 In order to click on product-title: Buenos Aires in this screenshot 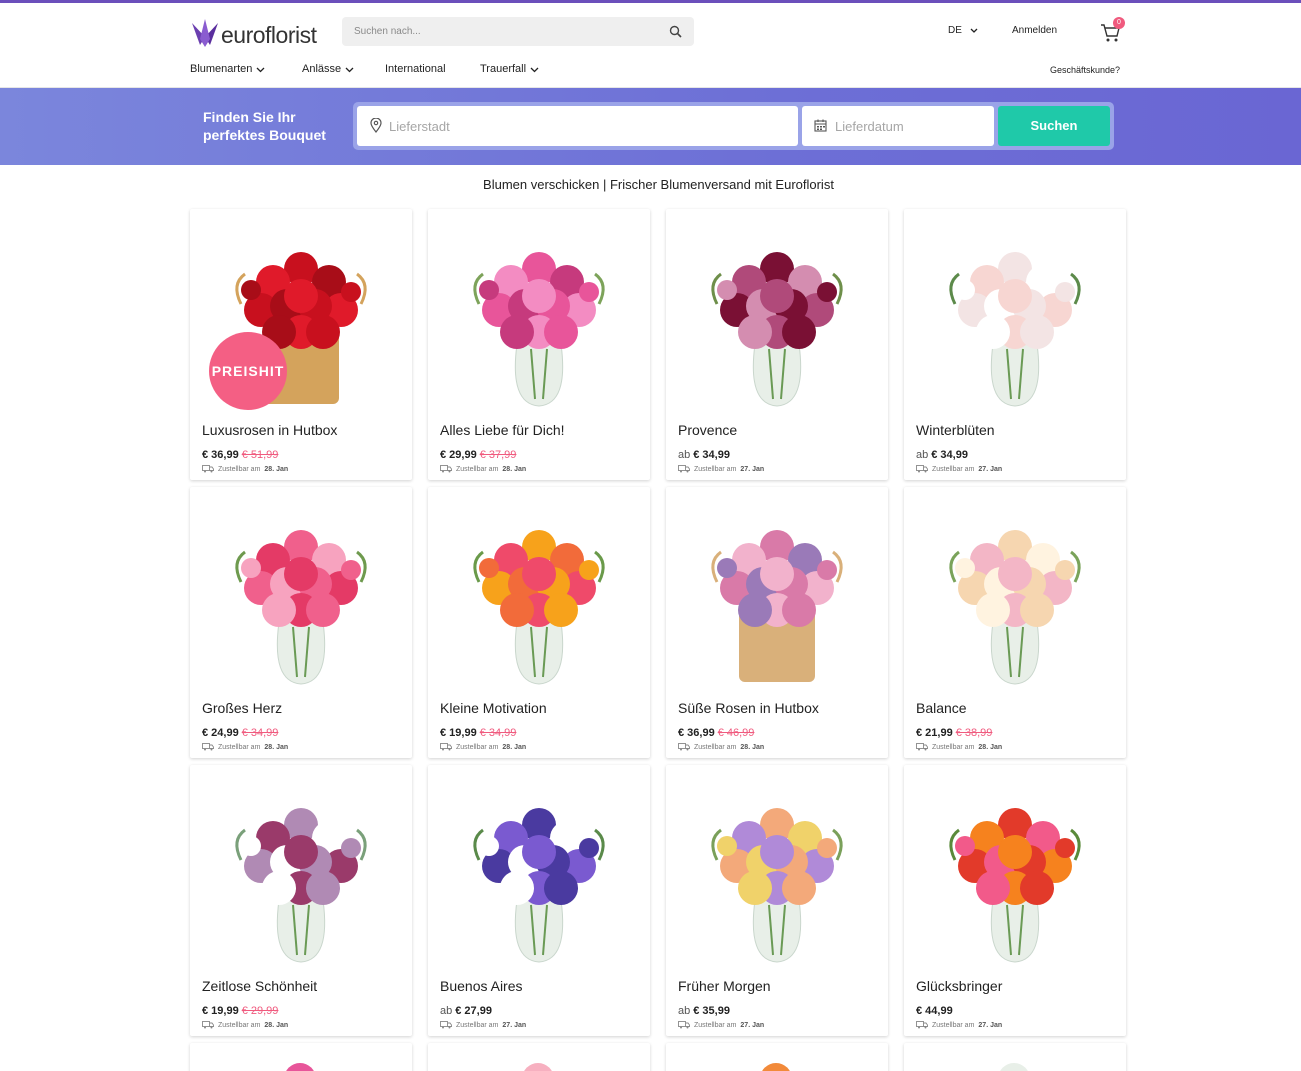, I will do `click(481, 986)`.